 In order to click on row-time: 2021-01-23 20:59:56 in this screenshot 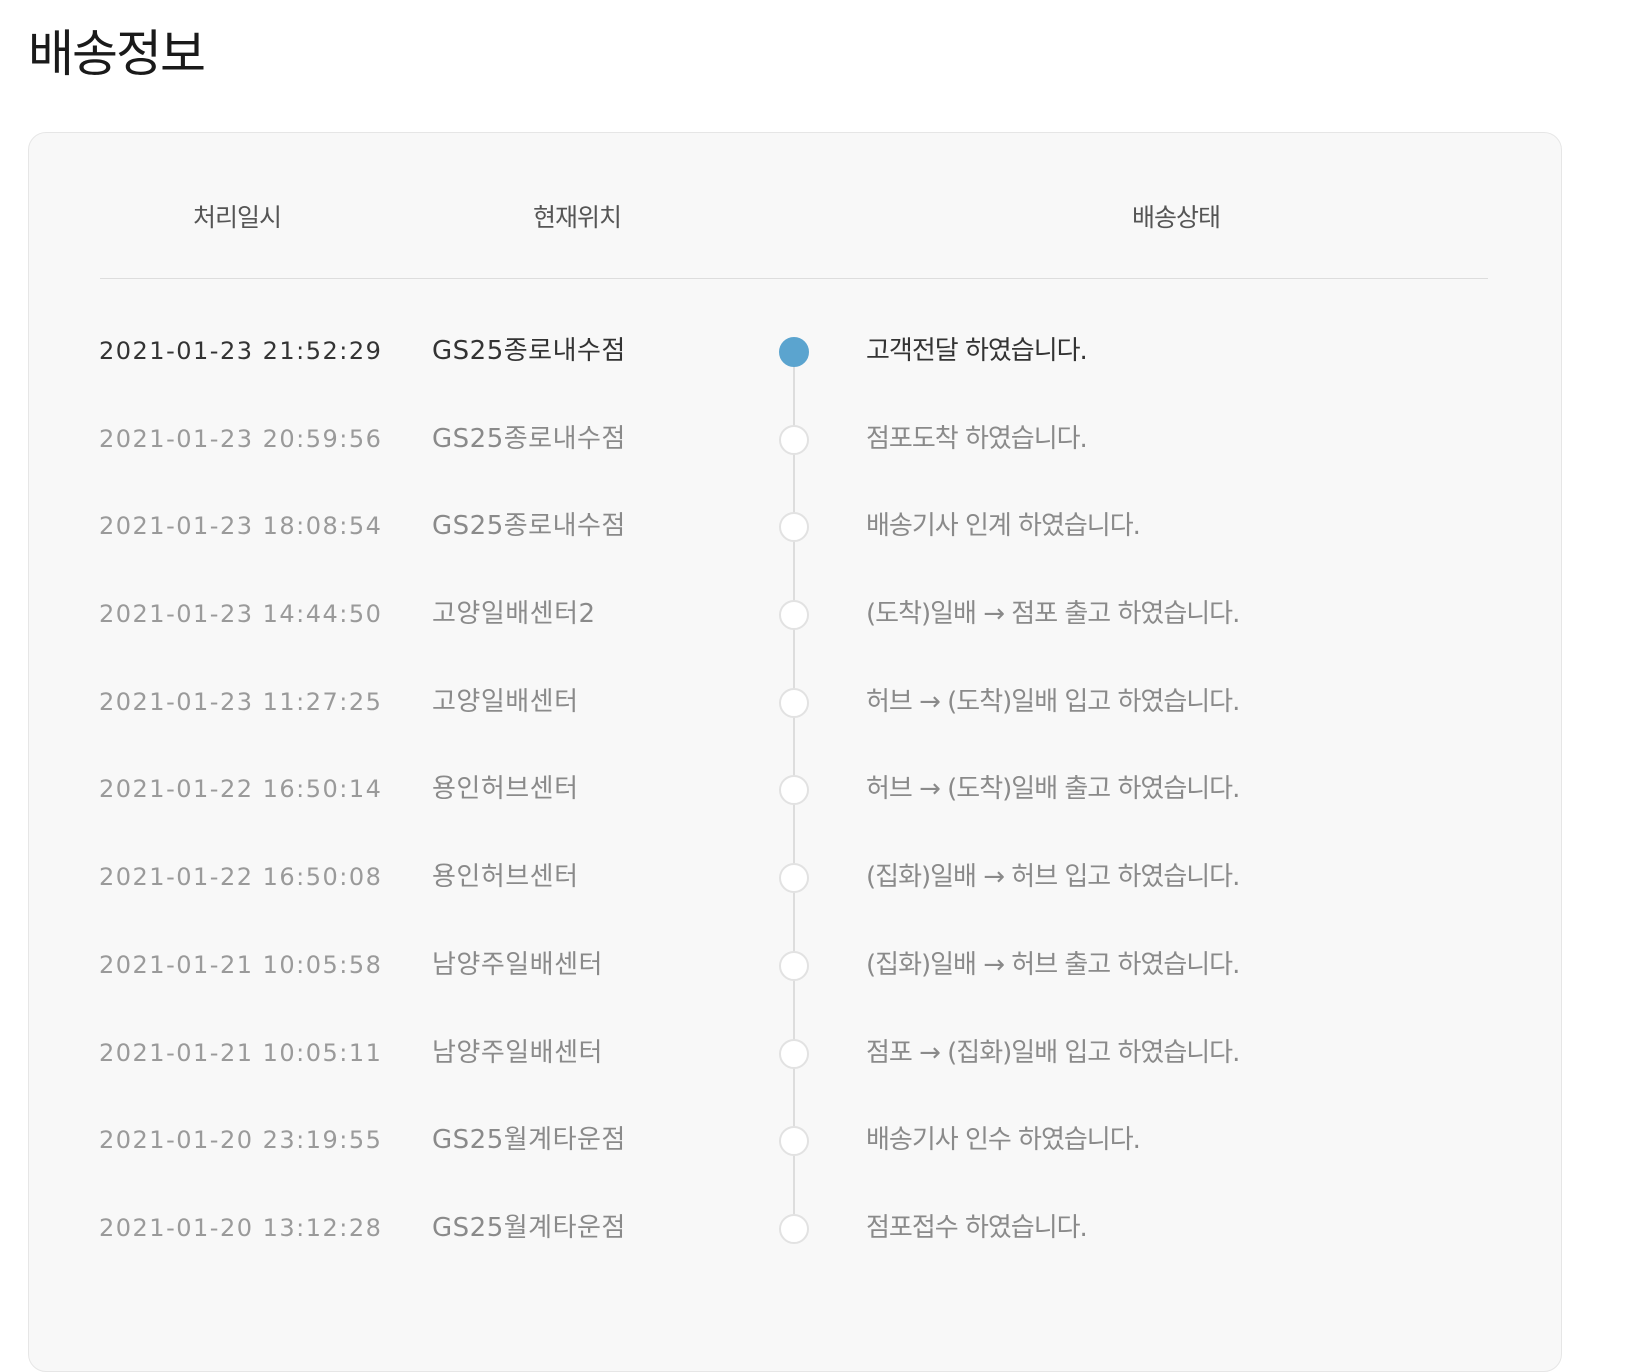, I will do `click(241, 438)`.